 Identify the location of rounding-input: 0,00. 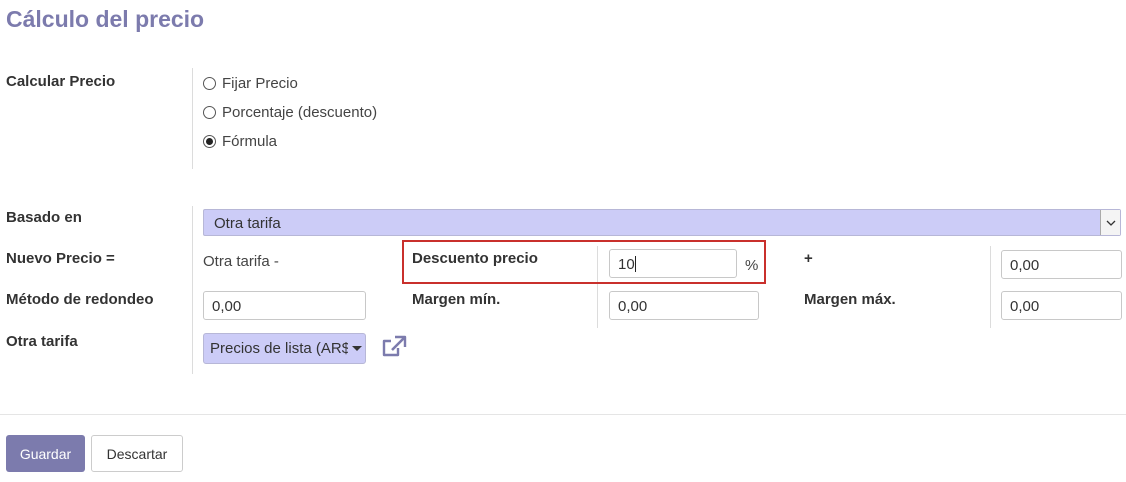
(284, 305).